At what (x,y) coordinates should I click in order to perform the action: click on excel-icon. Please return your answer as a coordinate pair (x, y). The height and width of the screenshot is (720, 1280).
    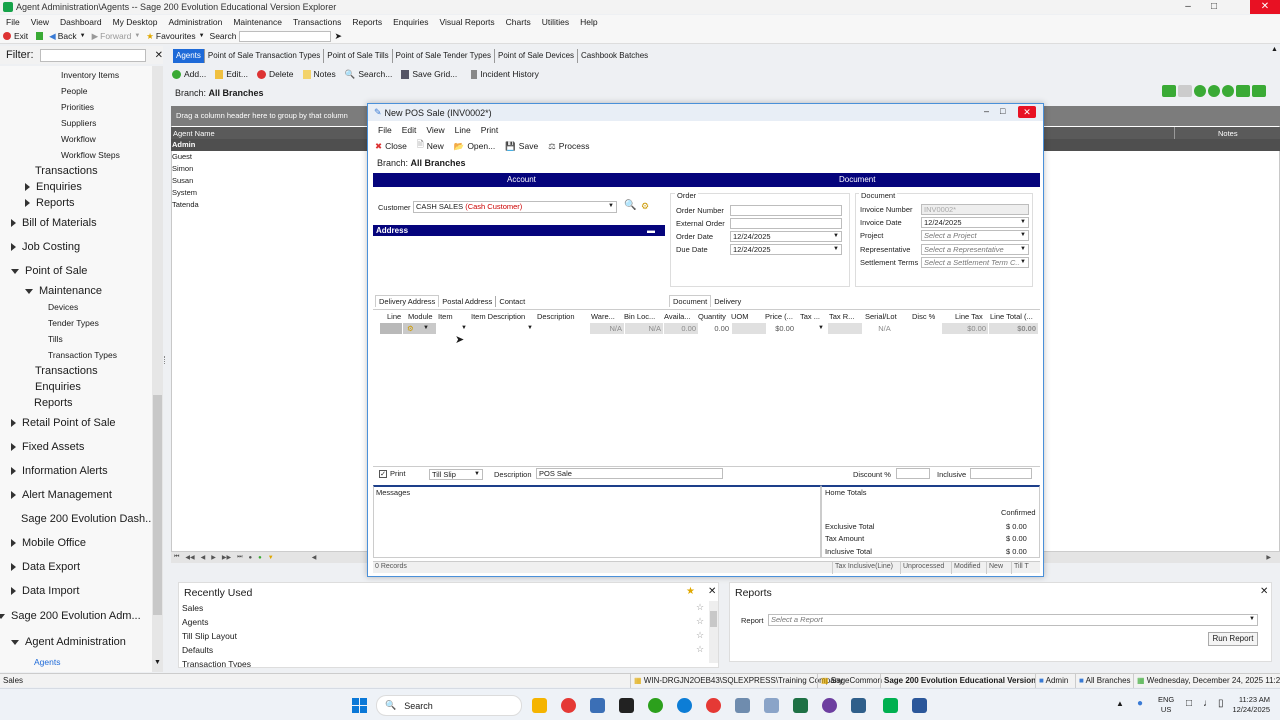
    Looking at the image, I should click on (800, 705).